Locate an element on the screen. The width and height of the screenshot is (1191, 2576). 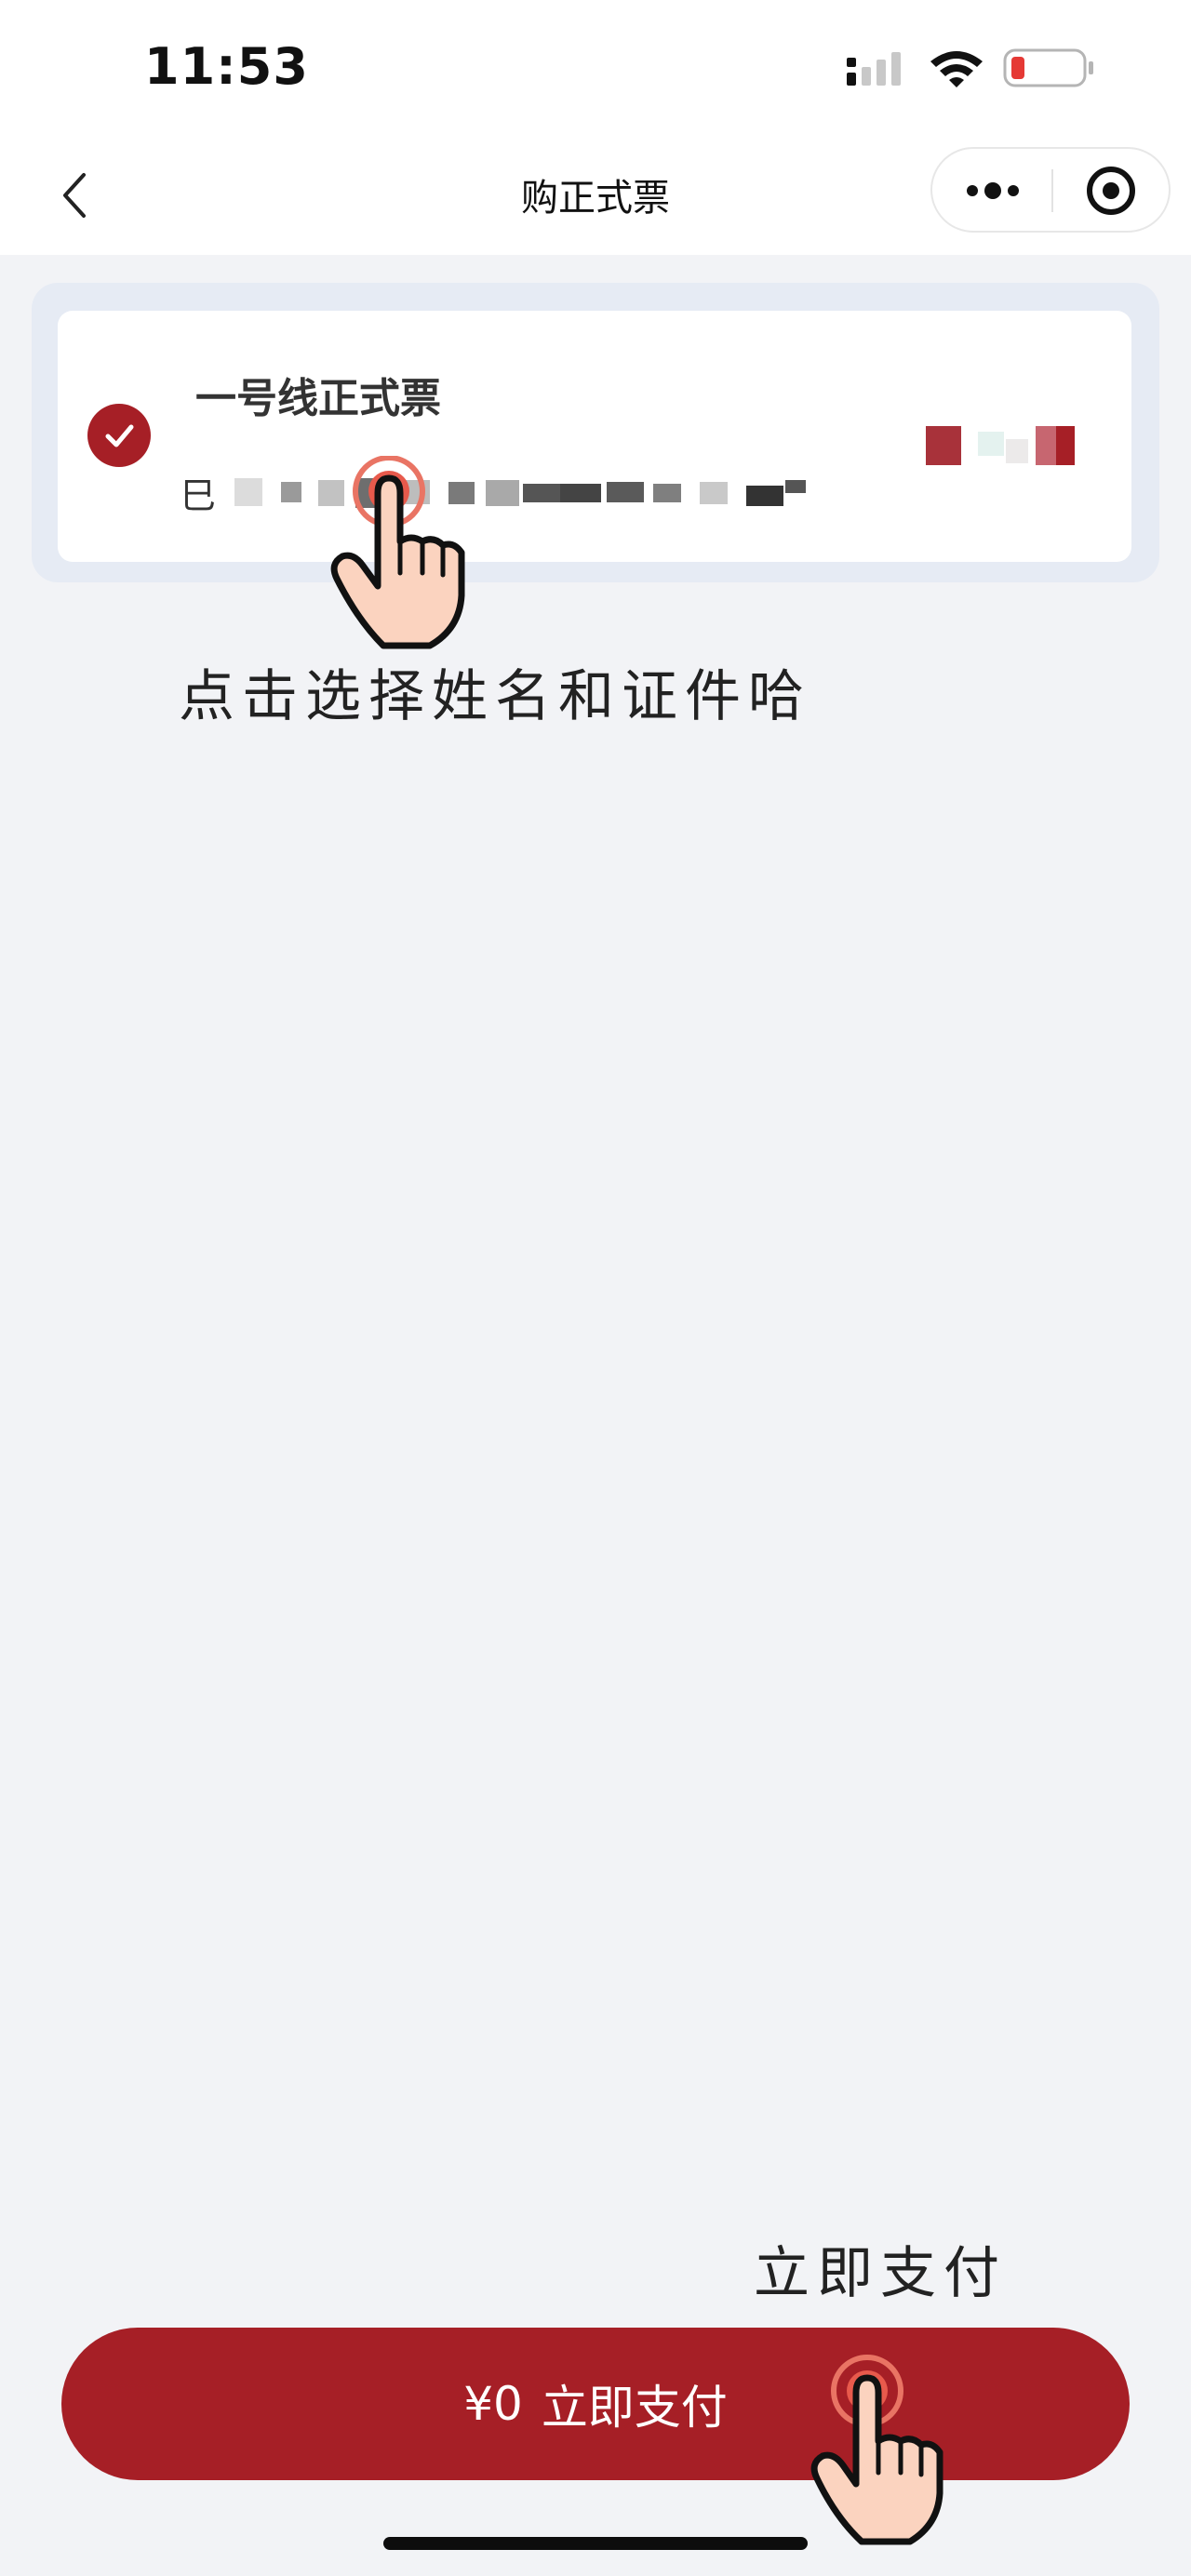
target-icon is located at coordinates (1111, 191).